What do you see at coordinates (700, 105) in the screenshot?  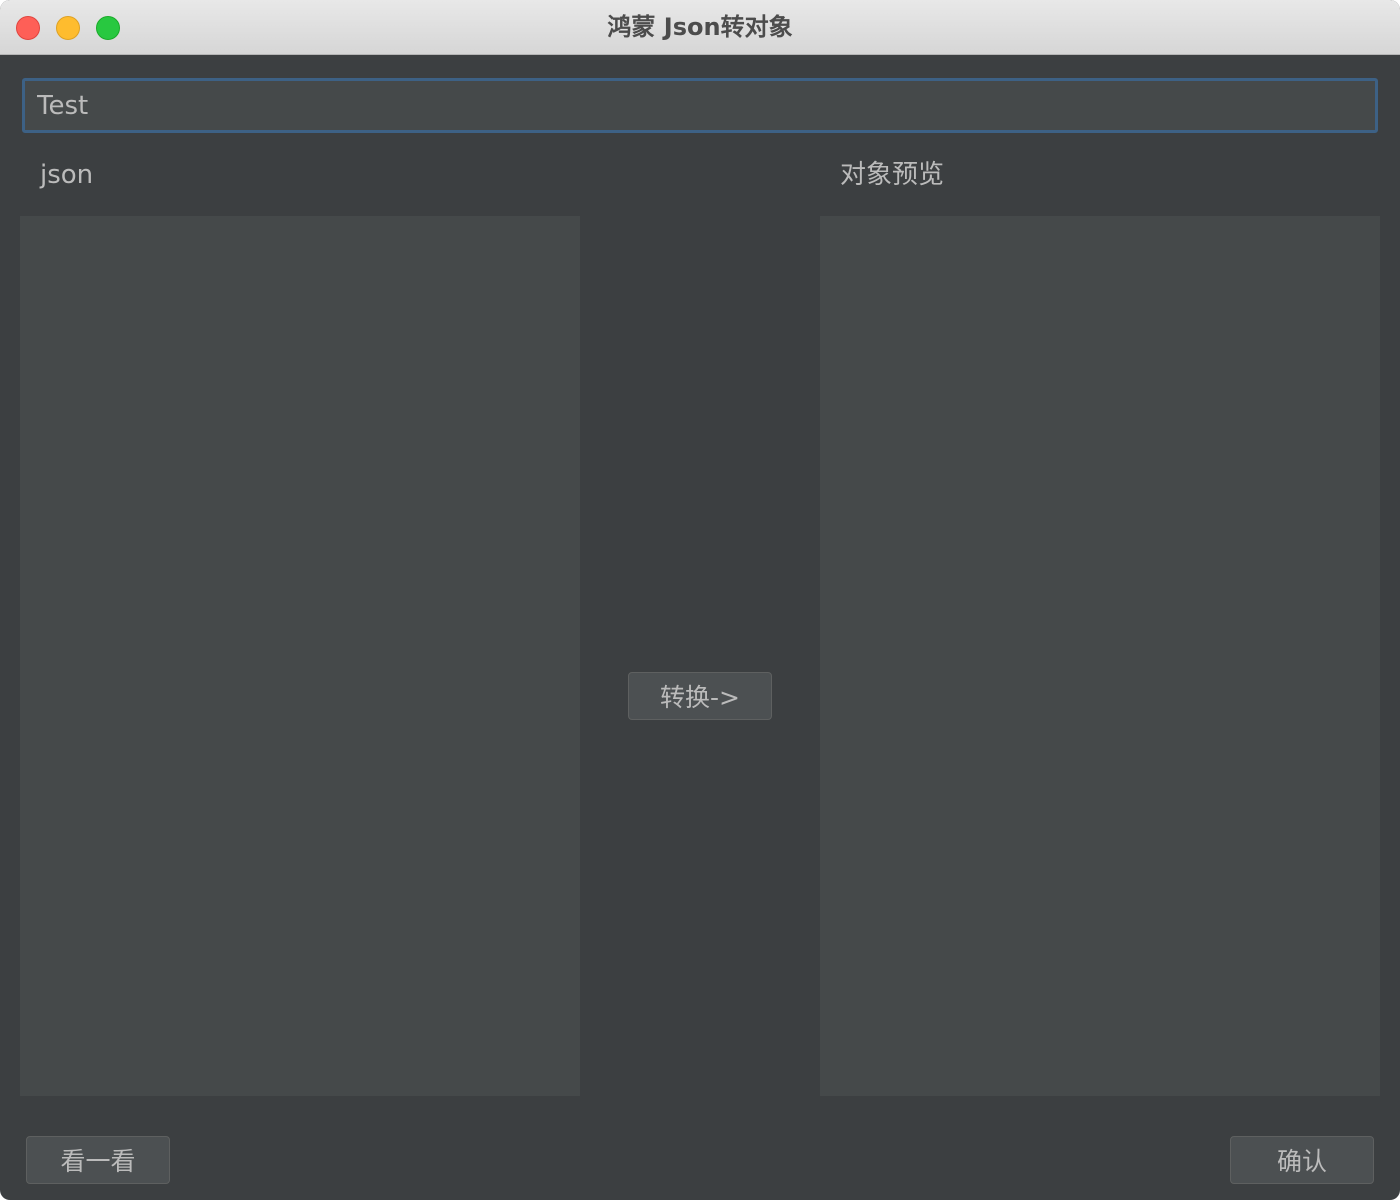 I see `class-name-input` at bounding box center [700, 105].